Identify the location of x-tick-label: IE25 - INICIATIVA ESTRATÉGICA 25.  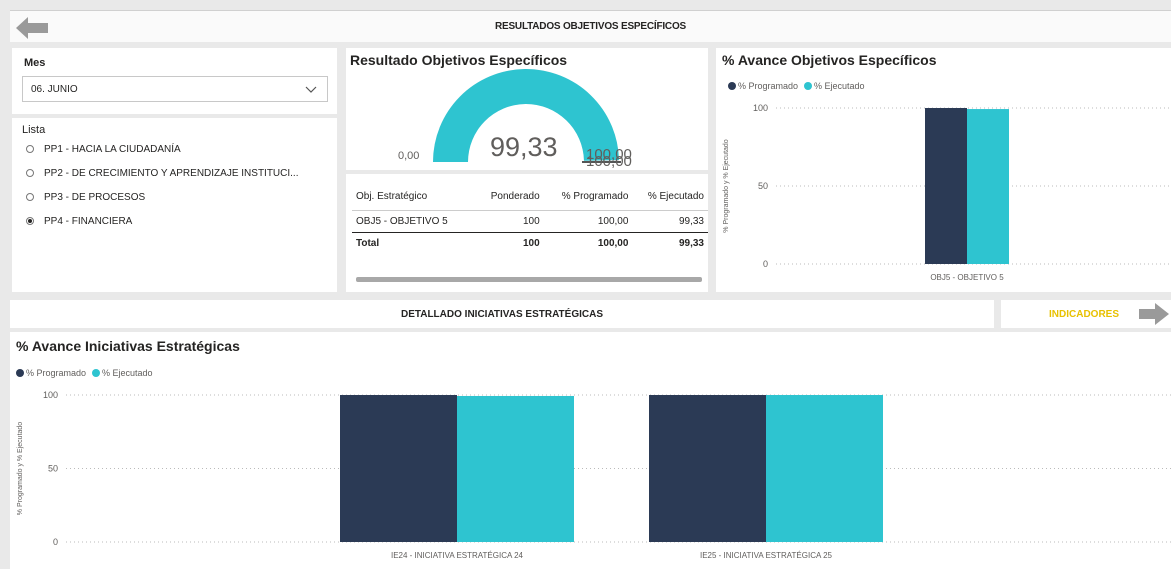
(766, 555).